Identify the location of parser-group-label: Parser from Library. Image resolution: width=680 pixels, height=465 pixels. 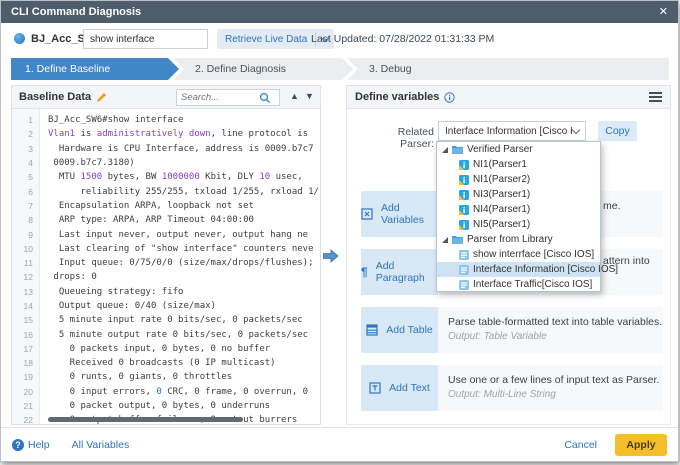
(510, 239).